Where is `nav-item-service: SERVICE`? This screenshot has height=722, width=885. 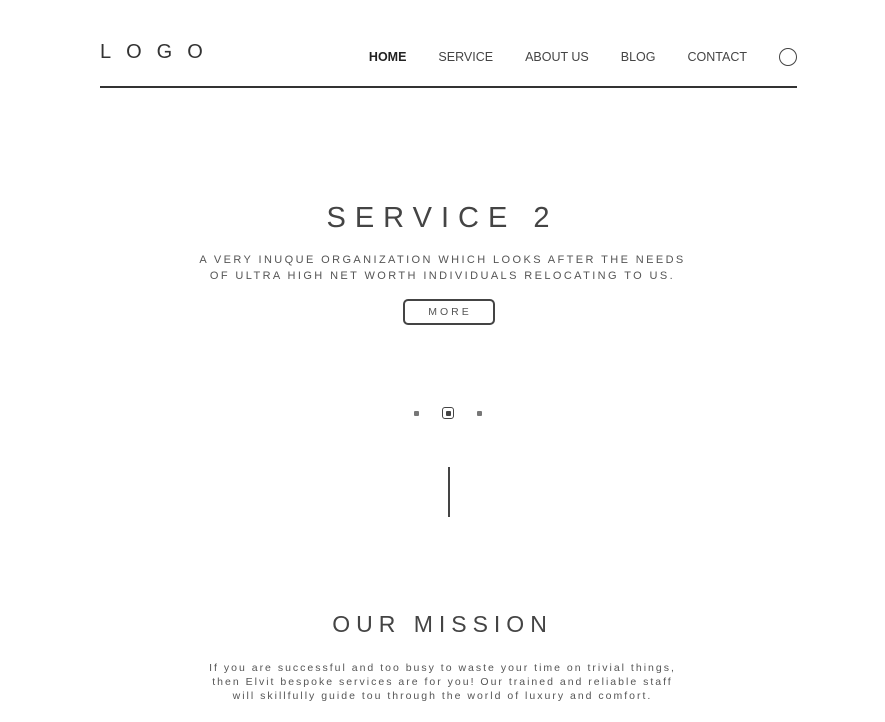
nav-item-service: SERVICE is located at coordinates (465, 57).